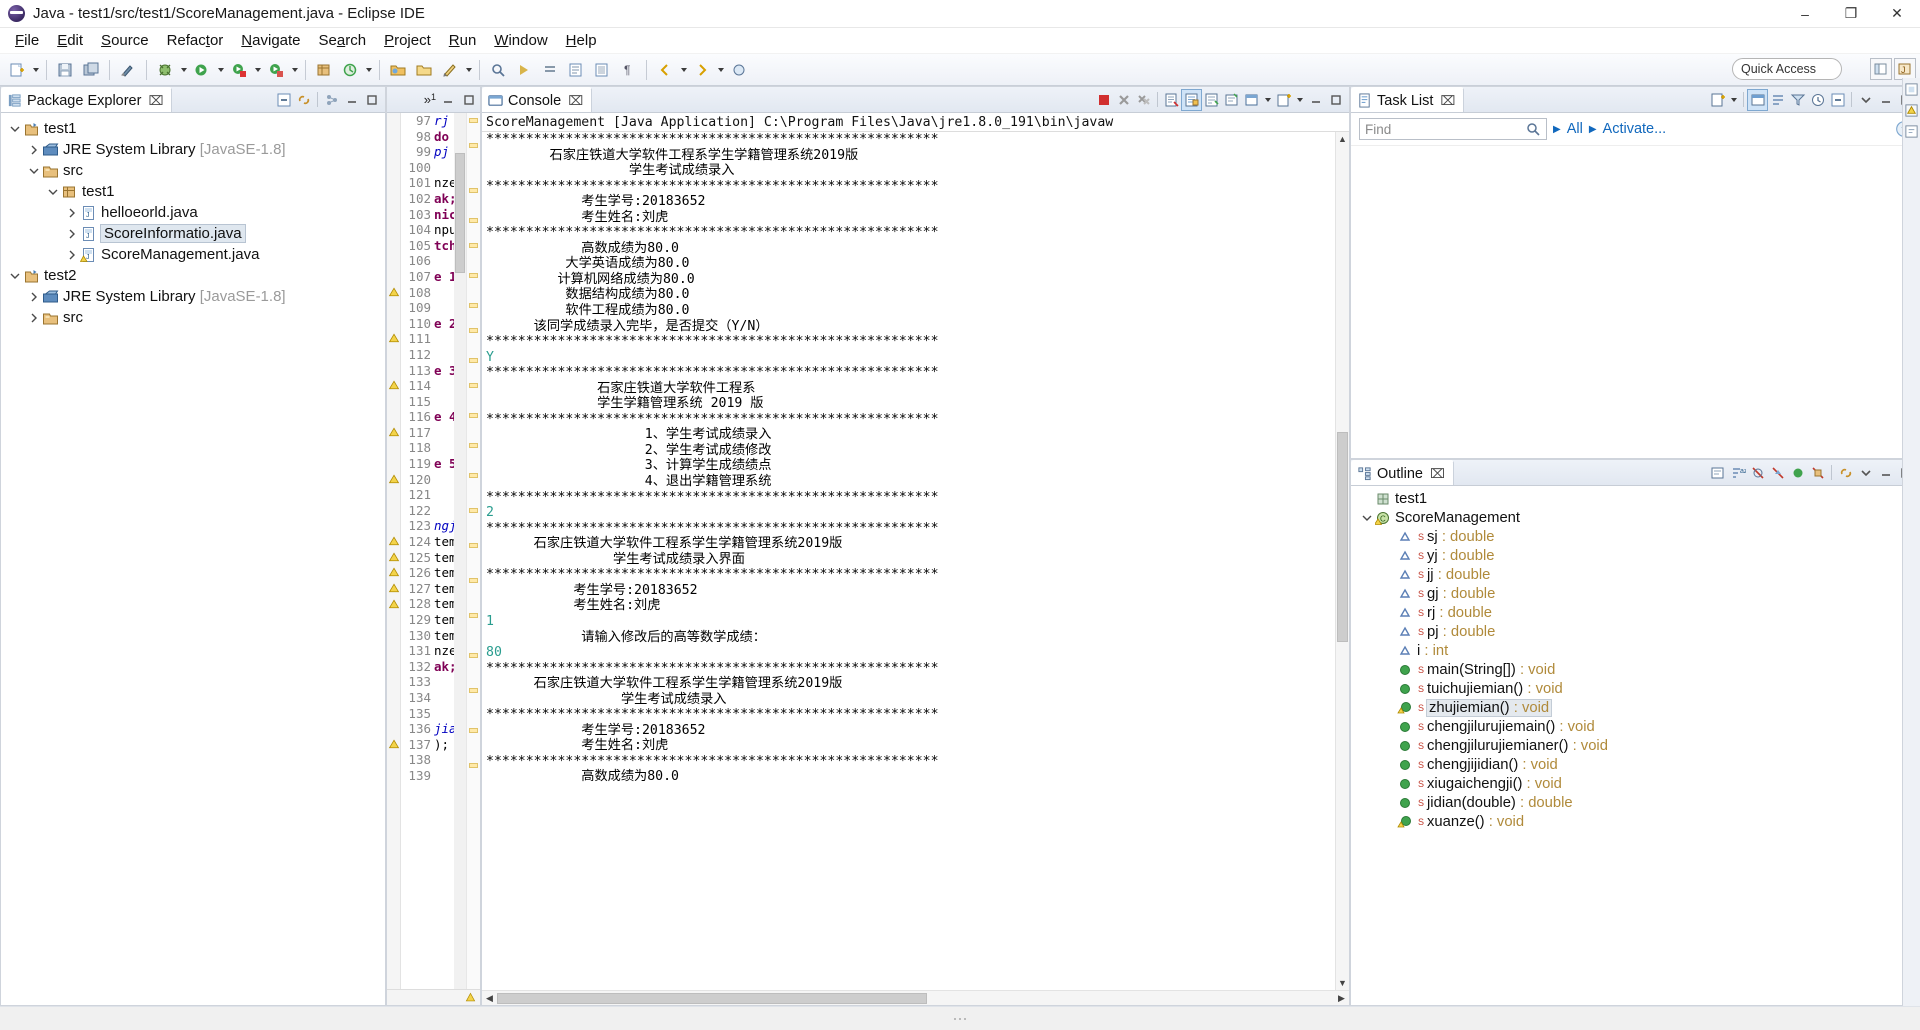 The image size is (1920, 1030). What do you see at coordinates (1635, 612) in the screenshot?
I see `outline-item-rj: Srj : double` at bounding box center [1635, 612].